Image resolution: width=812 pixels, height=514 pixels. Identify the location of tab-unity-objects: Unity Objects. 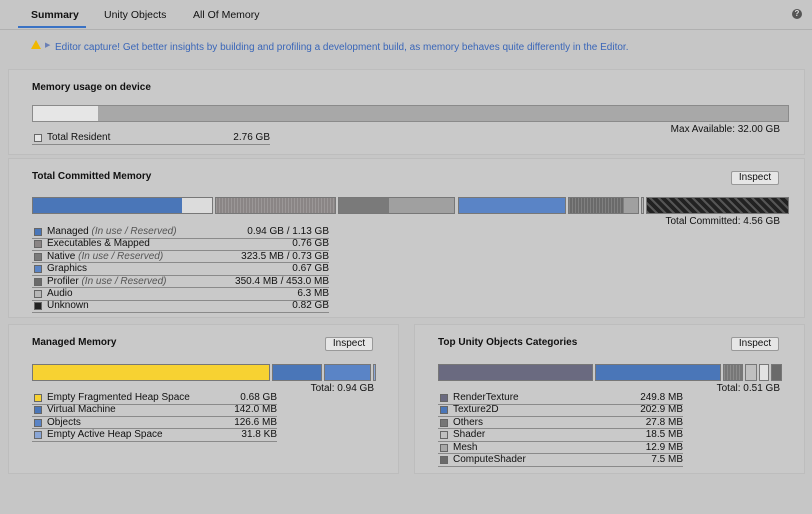
(135, 15).